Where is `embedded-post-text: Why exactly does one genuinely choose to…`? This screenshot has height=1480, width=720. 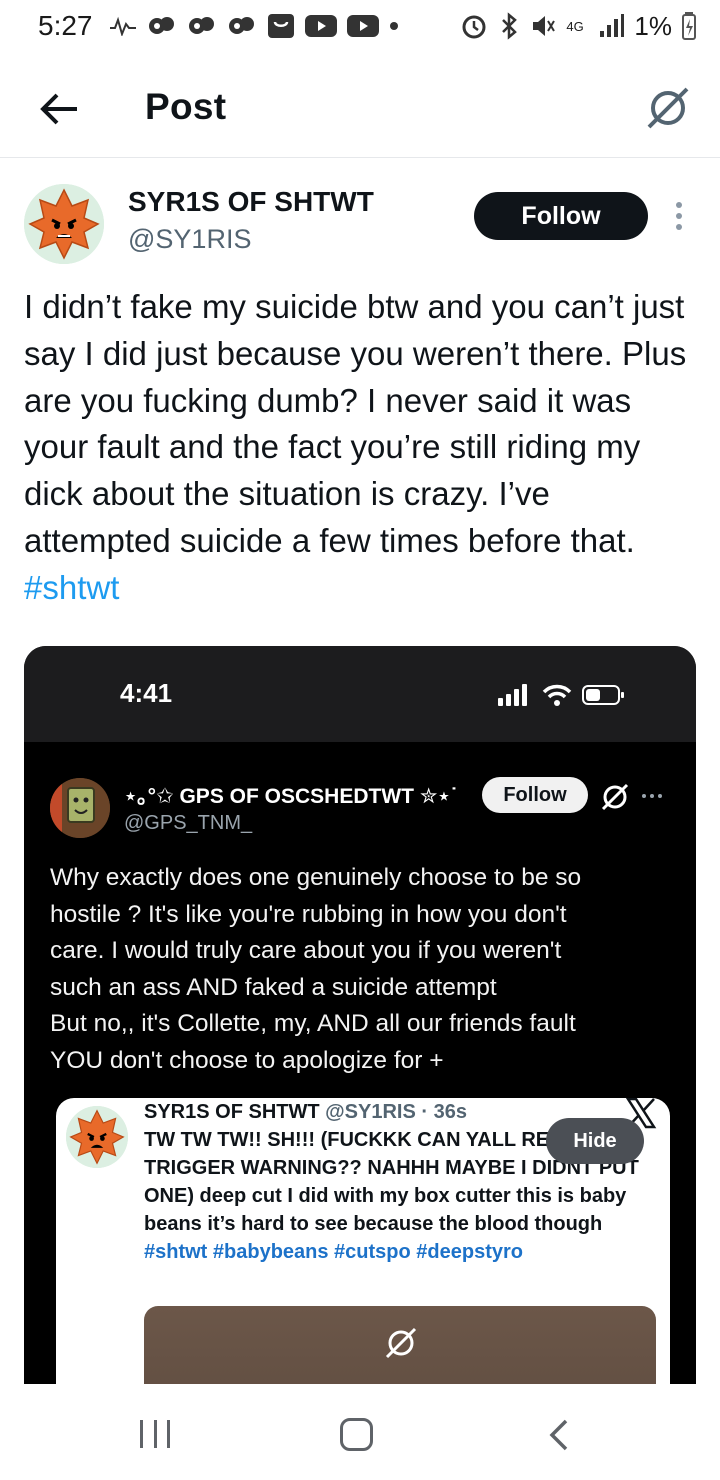 embedded-post-text: Why exactly does one genuinely choose to… is located at coordinates (360, 969).